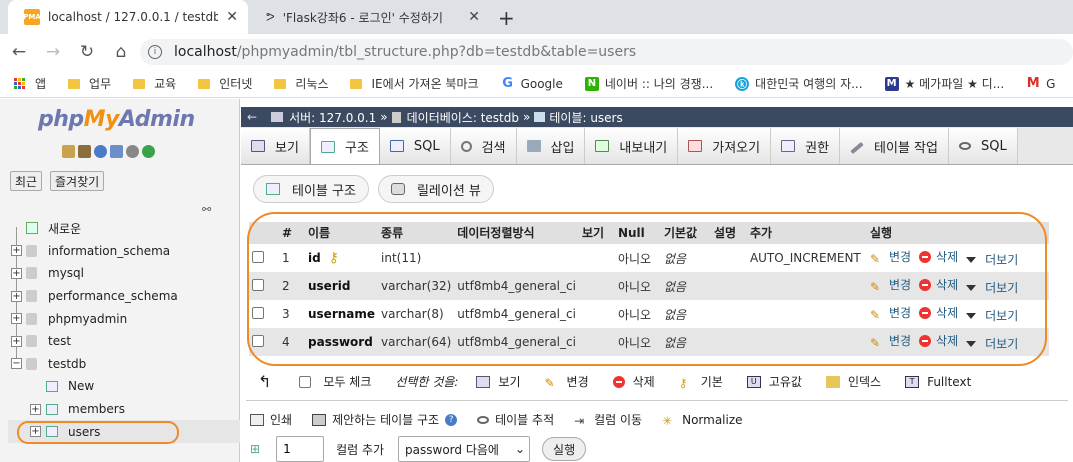 Image resolution: width=1073 pixels, height=462 pixels. What do you see at coordinates (124, 318) in the screenshot?
I see `tree-item-phpmyadmin: + phpmyadmin` at bounding box center [124, 318].